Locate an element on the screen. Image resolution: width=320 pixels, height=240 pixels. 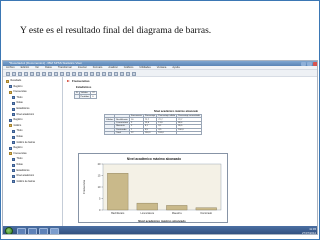
notes-icon is located at coordinates (13, 137).